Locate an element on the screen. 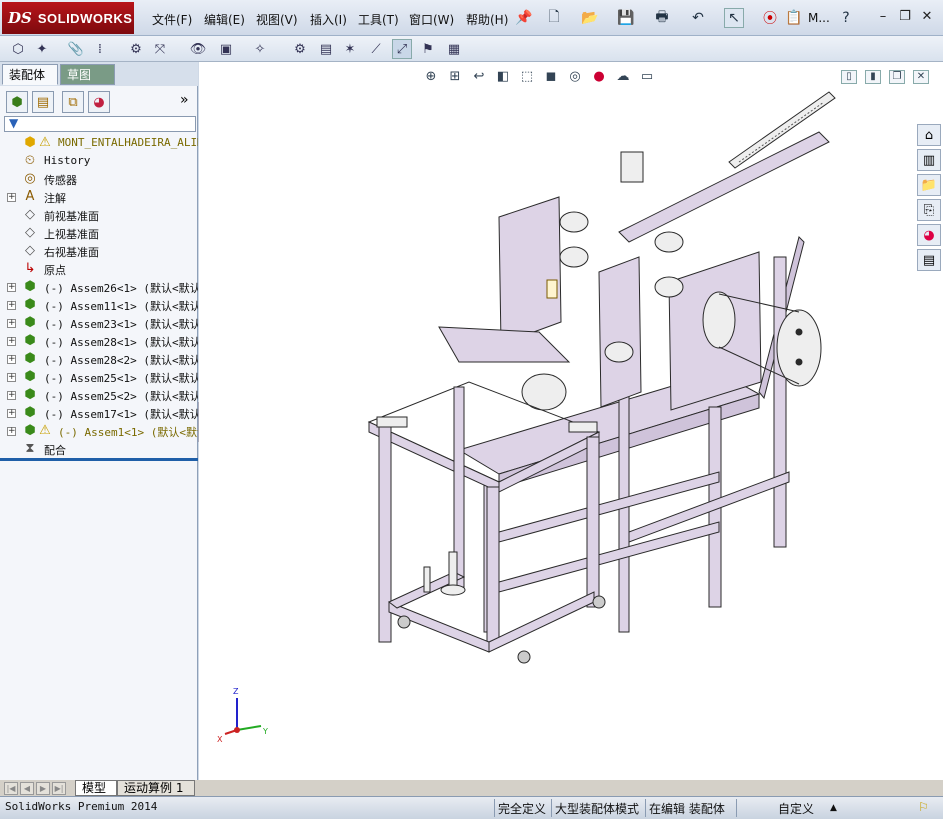 The width and height of the screenshot is (943, 819). tab-model: 模型 is located at coordinates (96, 788).